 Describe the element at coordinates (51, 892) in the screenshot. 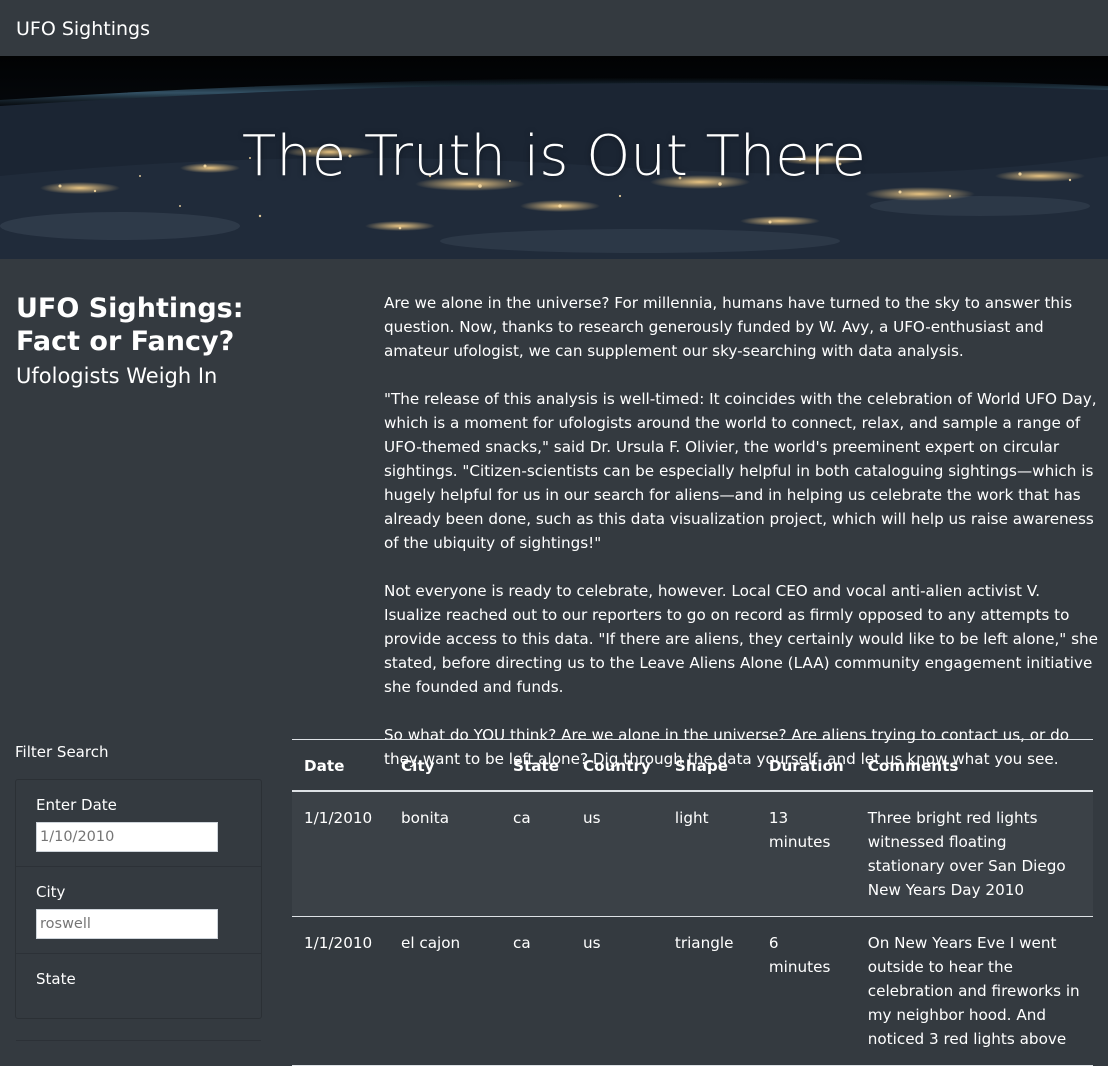

I see `city-label: City` at that location.